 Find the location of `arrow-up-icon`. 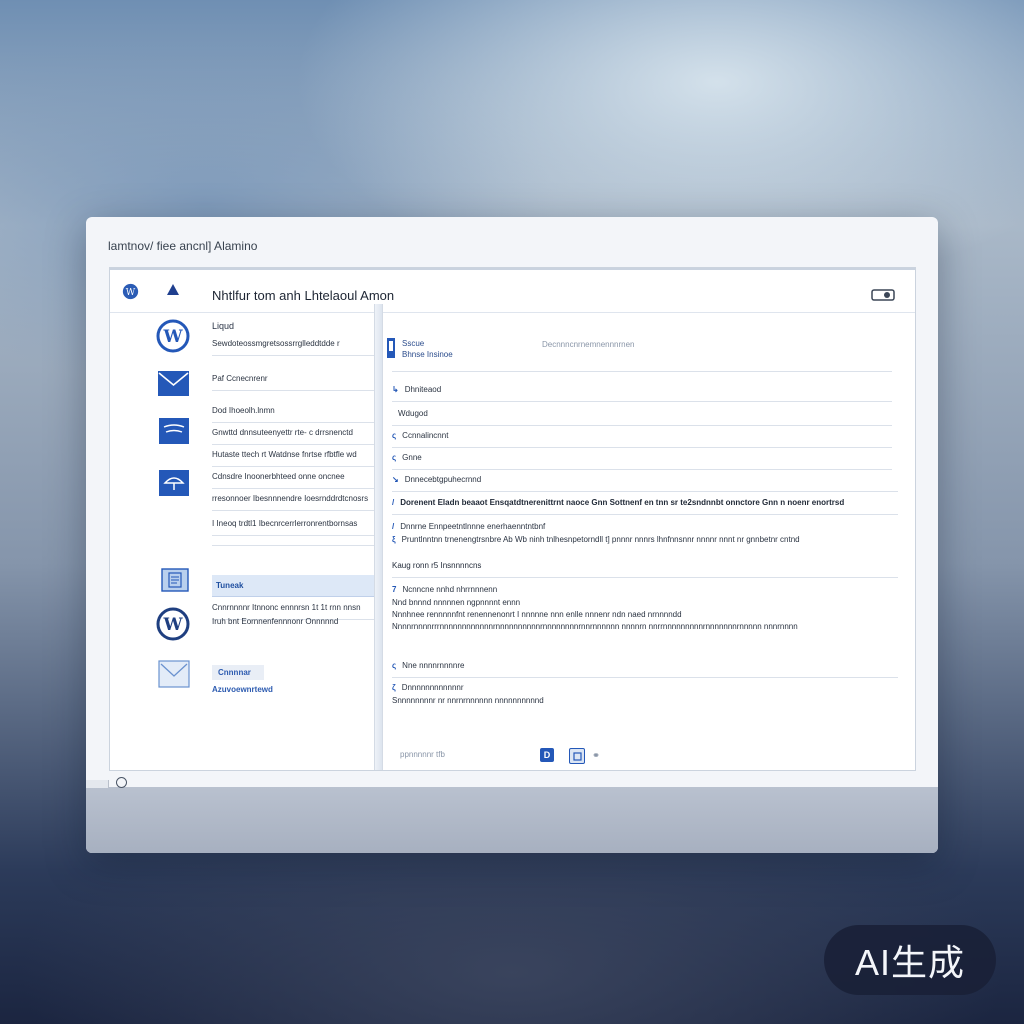

arrow-up-icon is located at coordinates (173, 292).